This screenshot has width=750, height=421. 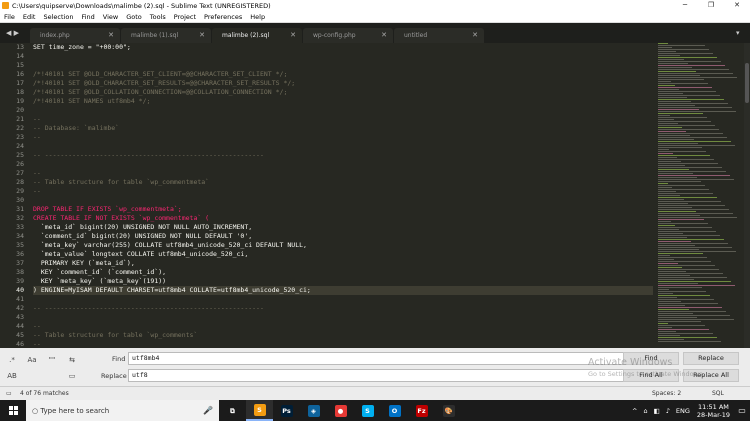 I want to click on highlight-matches-toggle: ▭, so click(x=72, y=376).